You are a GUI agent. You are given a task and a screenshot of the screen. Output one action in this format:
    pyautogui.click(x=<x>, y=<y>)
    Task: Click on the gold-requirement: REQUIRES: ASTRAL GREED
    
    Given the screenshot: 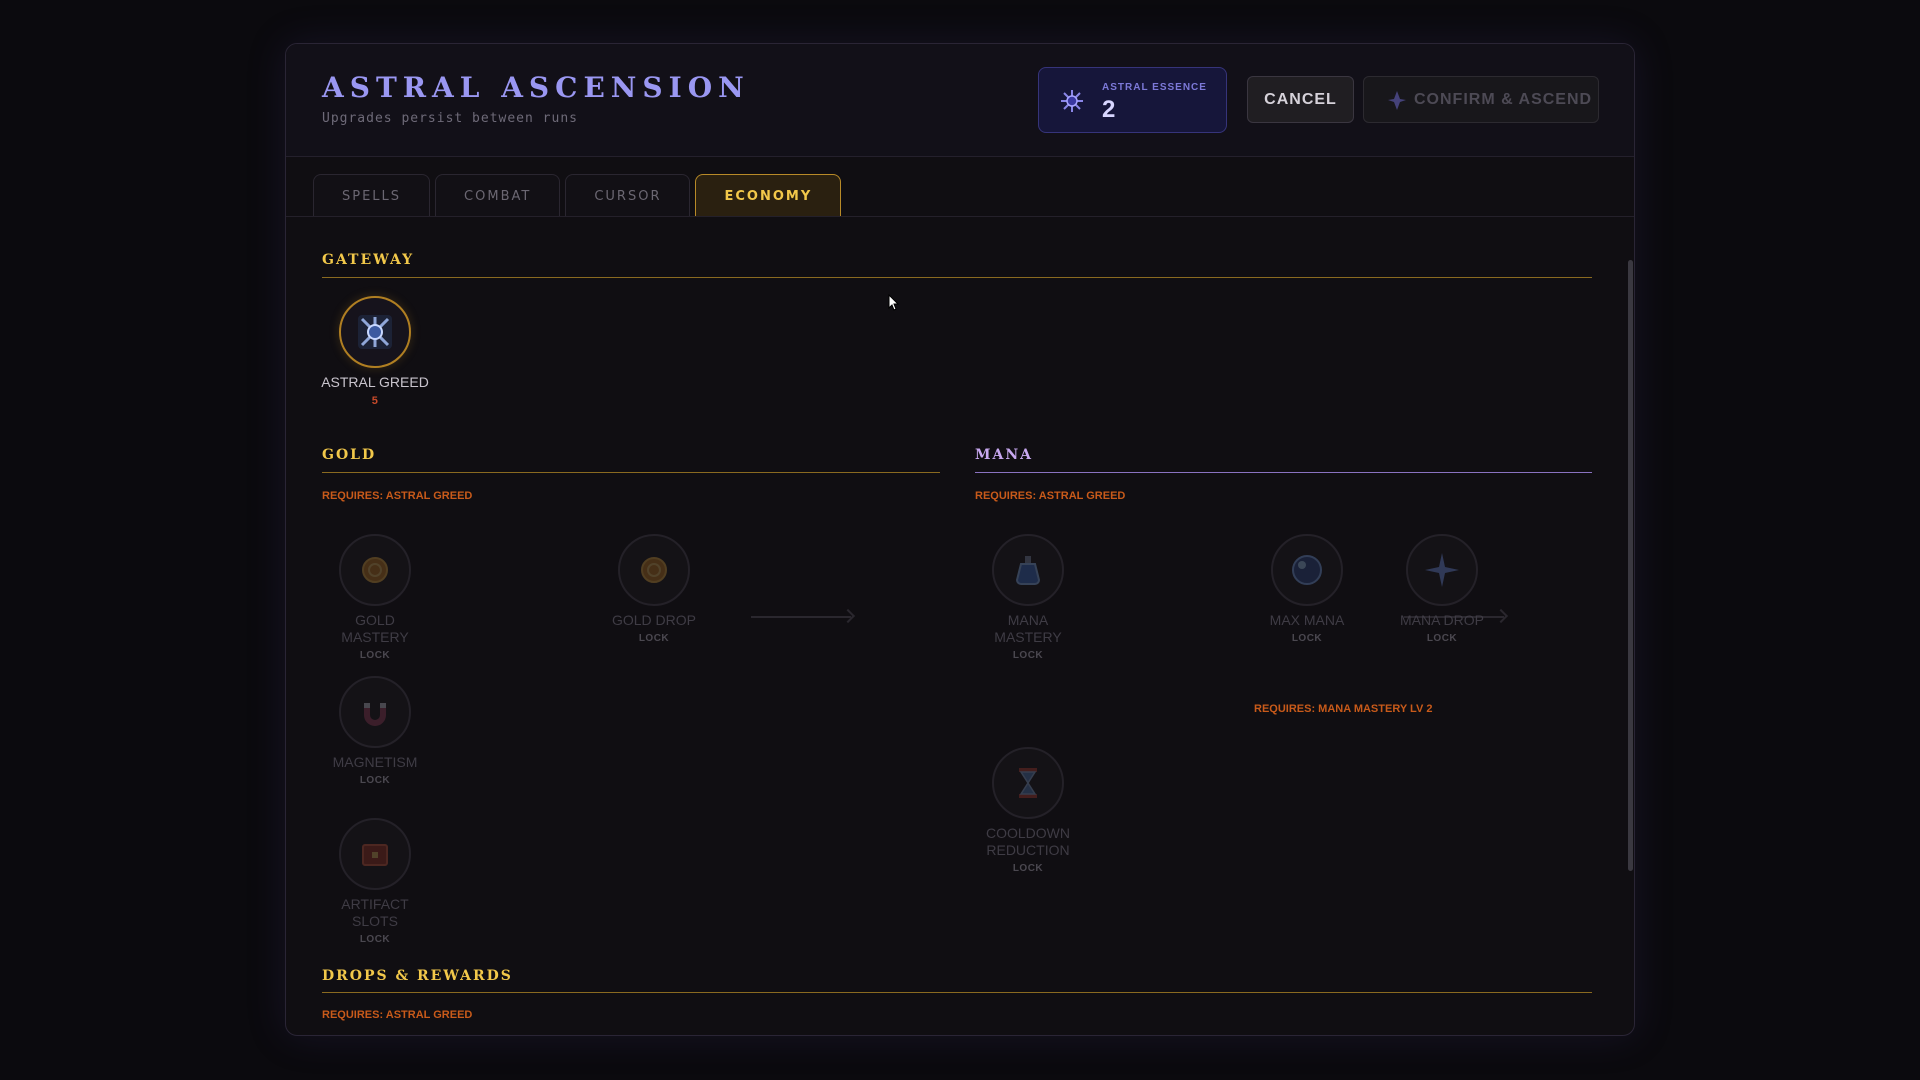 What is the action you would take?
    pyautogui.click(x=397, y=496)
    